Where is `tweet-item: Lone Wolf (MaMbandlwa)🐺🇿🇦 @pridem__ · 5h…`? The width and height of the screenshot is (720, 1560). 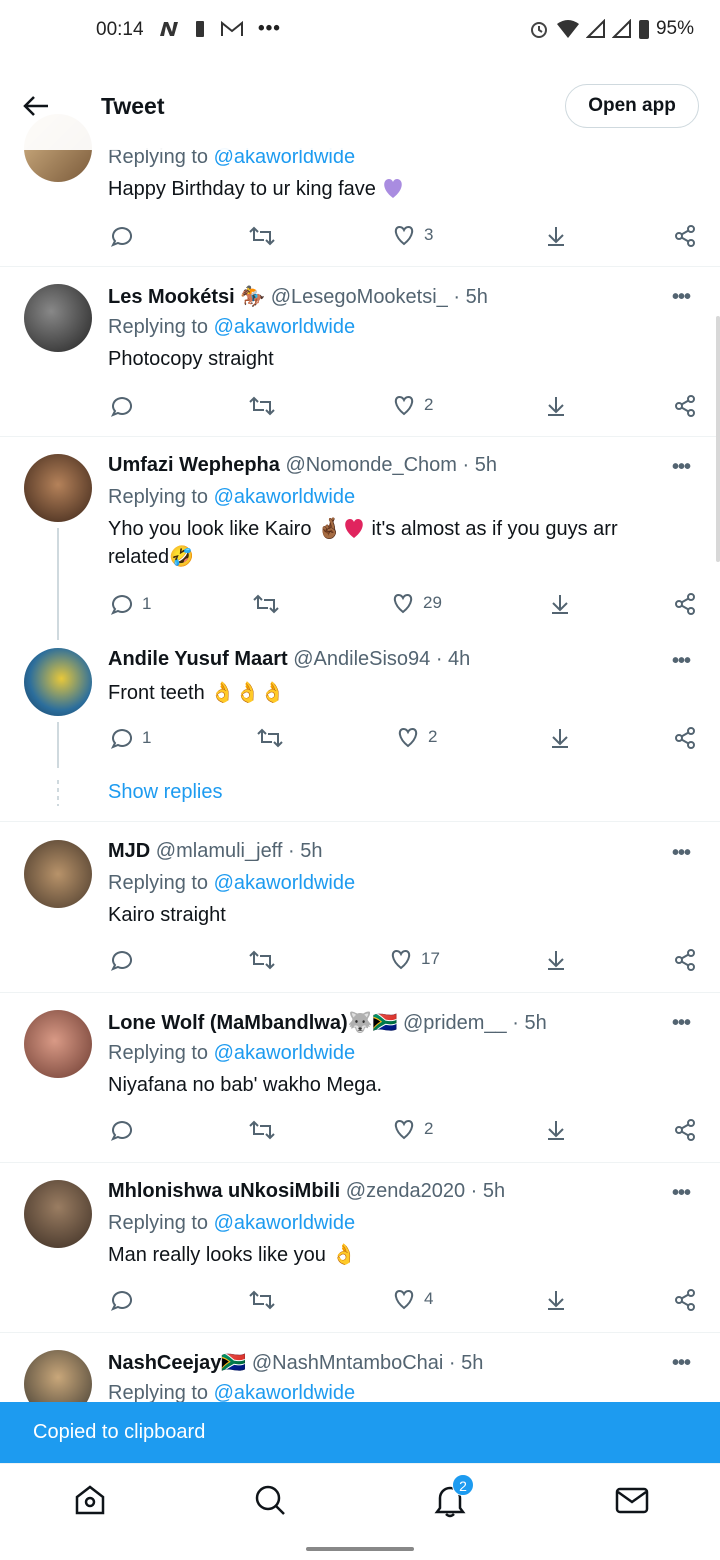 tweet-item: Lone Wolf (MaMbandlwa)🐺🇿🇦 @pridem__ · 5h… is located at coordinates (360, 1077).